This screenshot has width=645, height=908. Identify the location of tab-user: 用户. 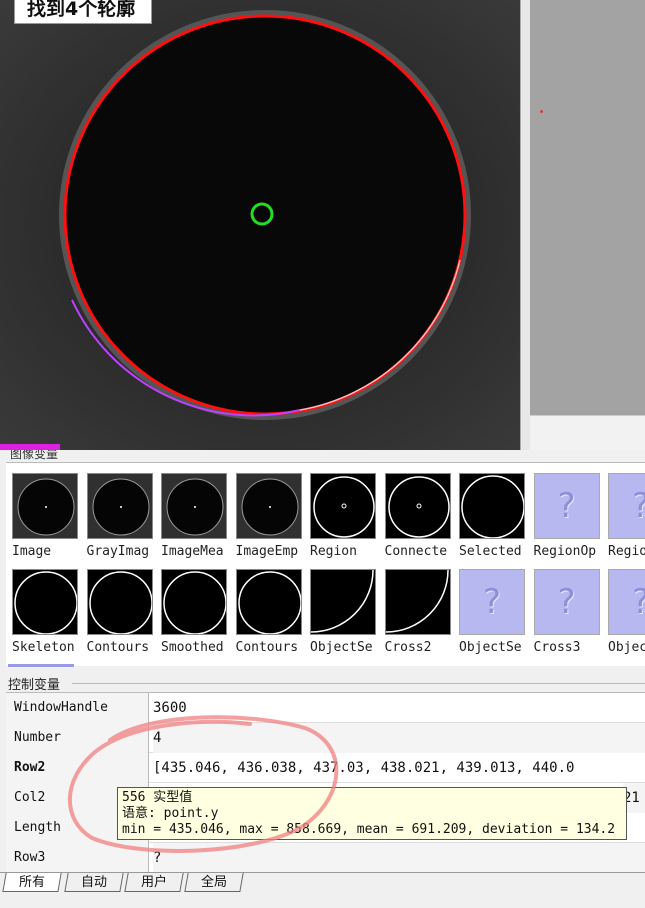
(154, 882).